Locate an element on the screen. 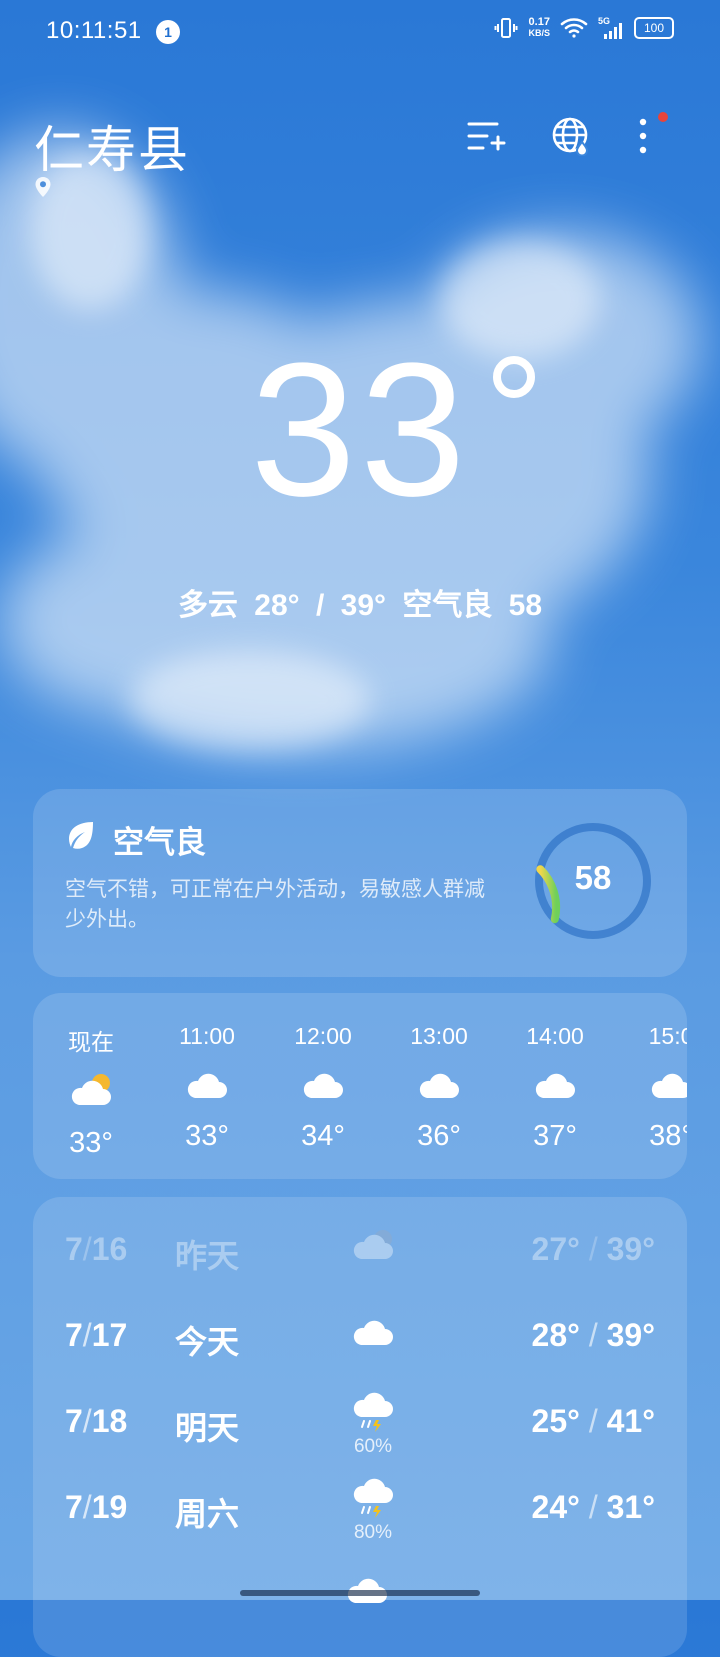 The height and width of the screenshot is (1657, 720). city-name: 仁寿县 is located at coordinates (112, 146).